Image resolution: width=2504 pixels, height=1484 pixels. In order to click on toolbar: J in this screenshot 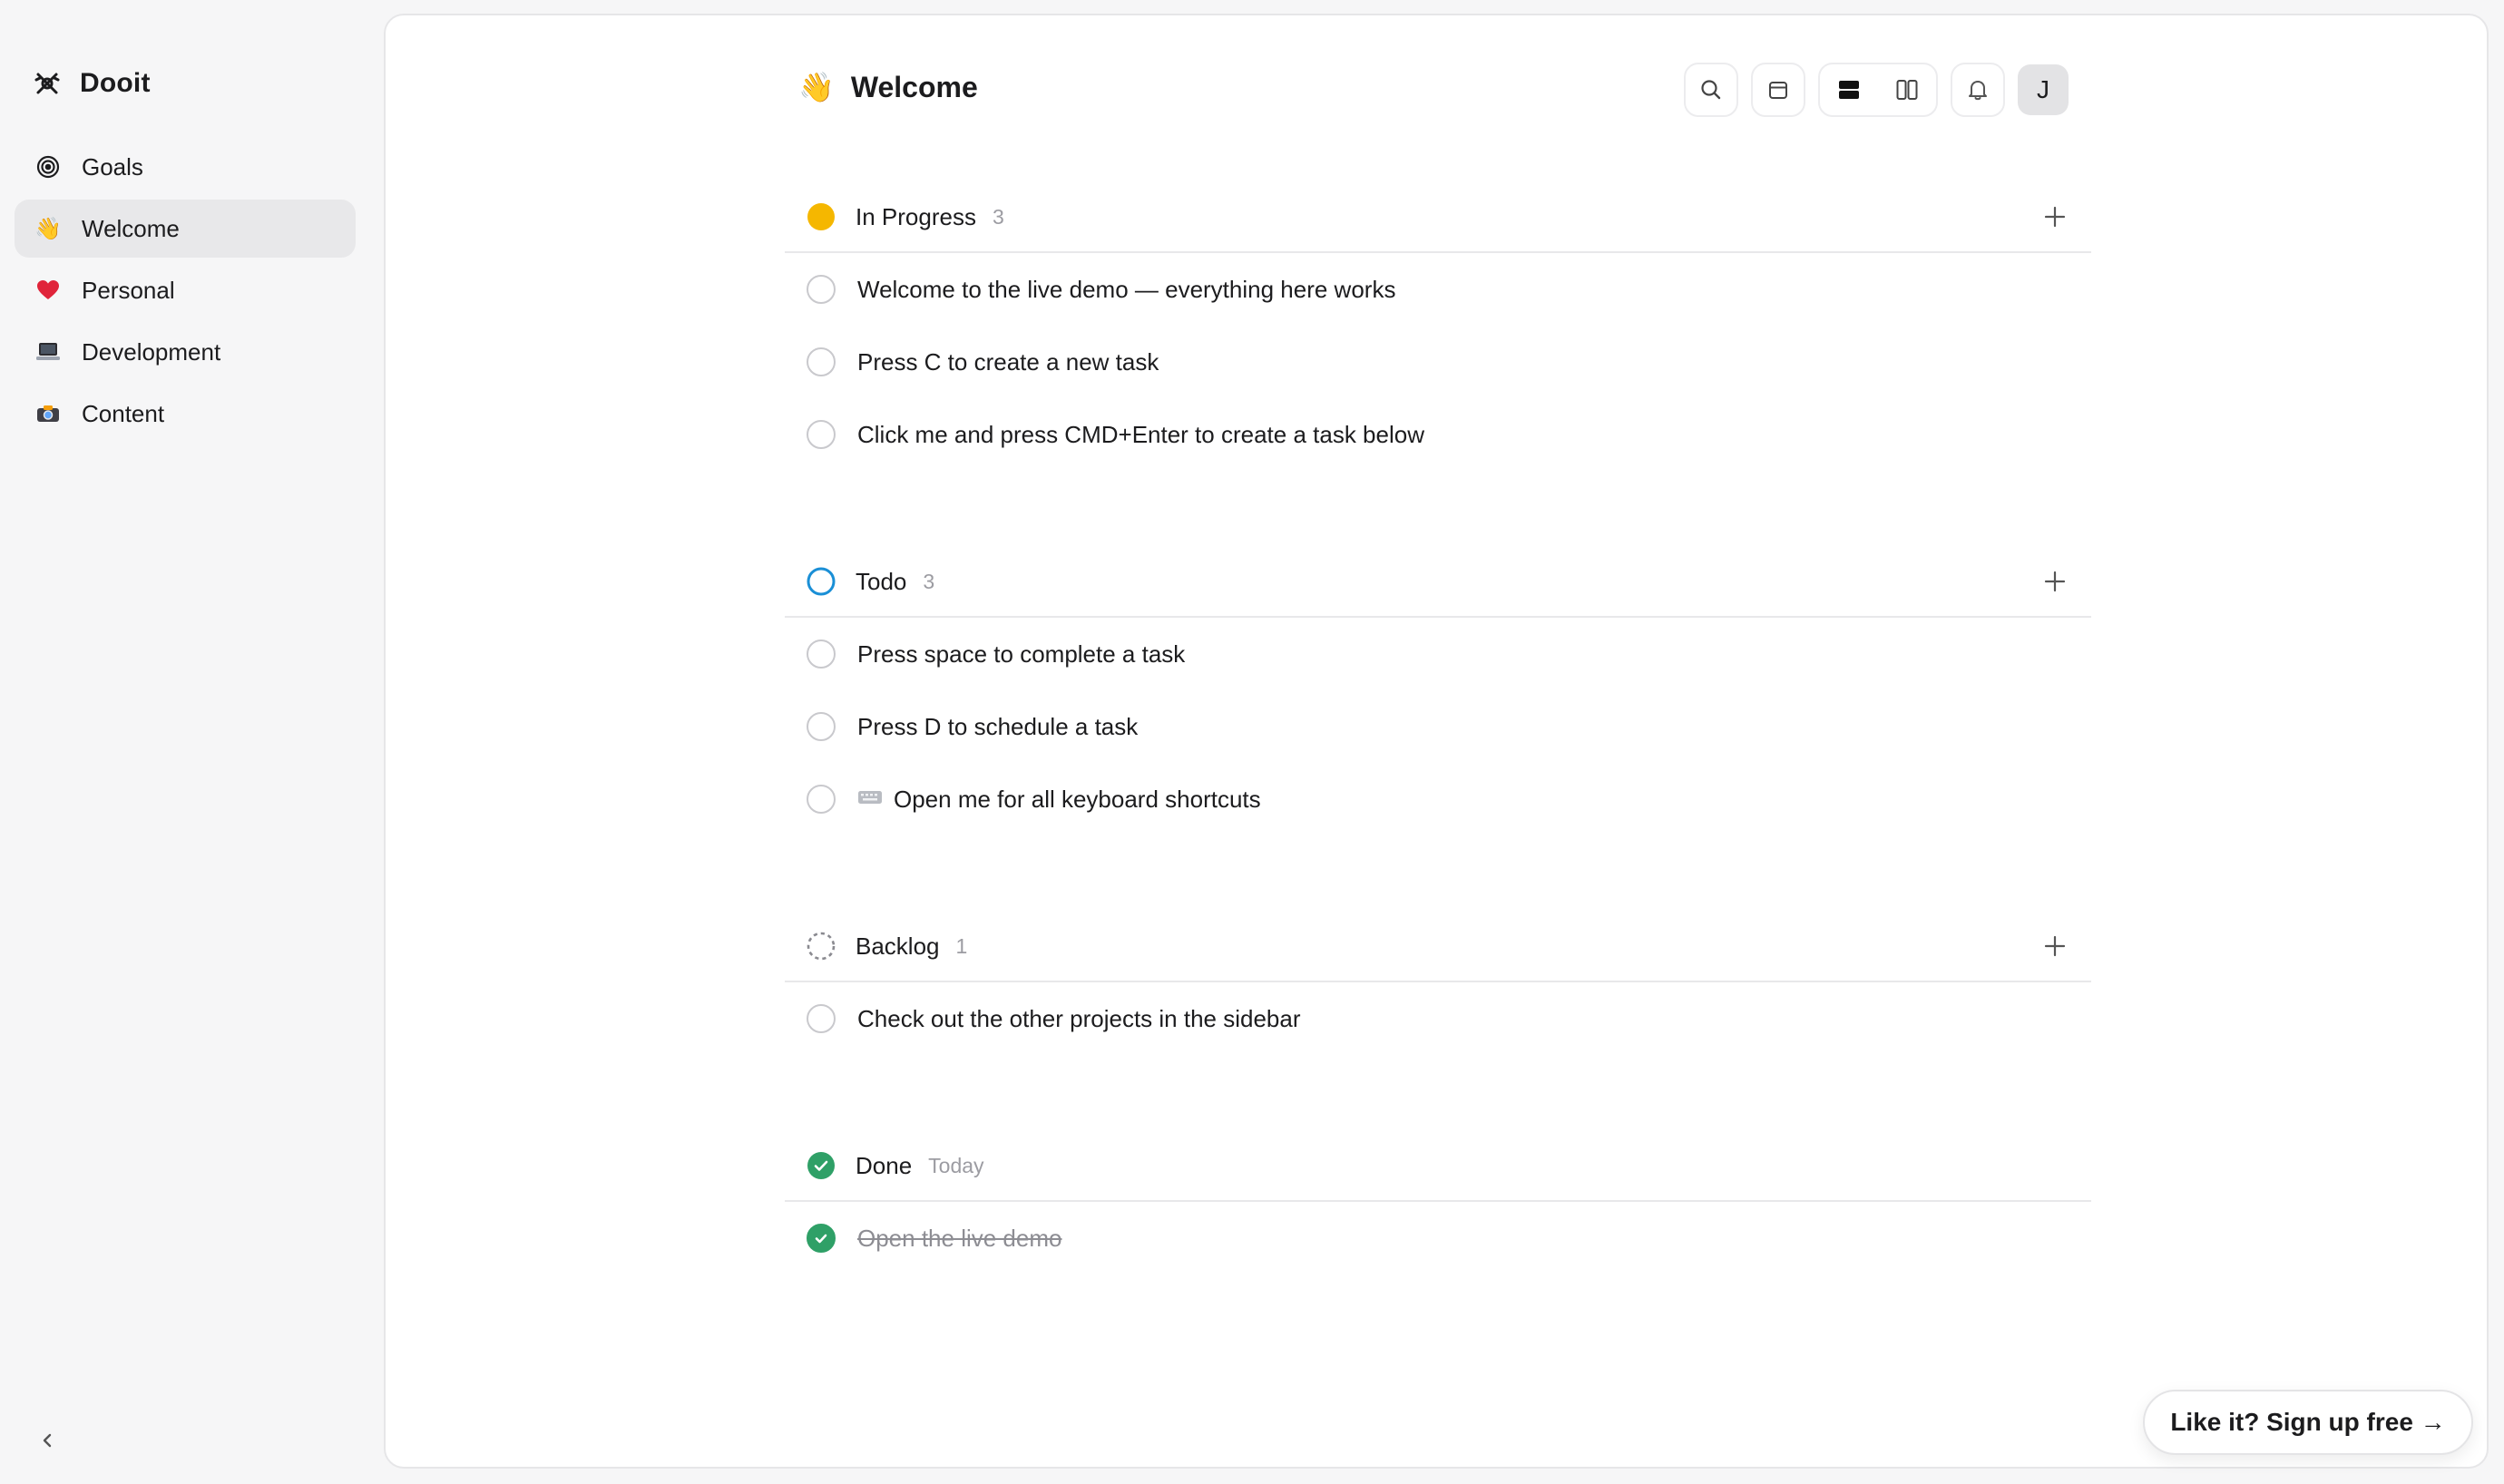, I will do `click(1870, 90)`.